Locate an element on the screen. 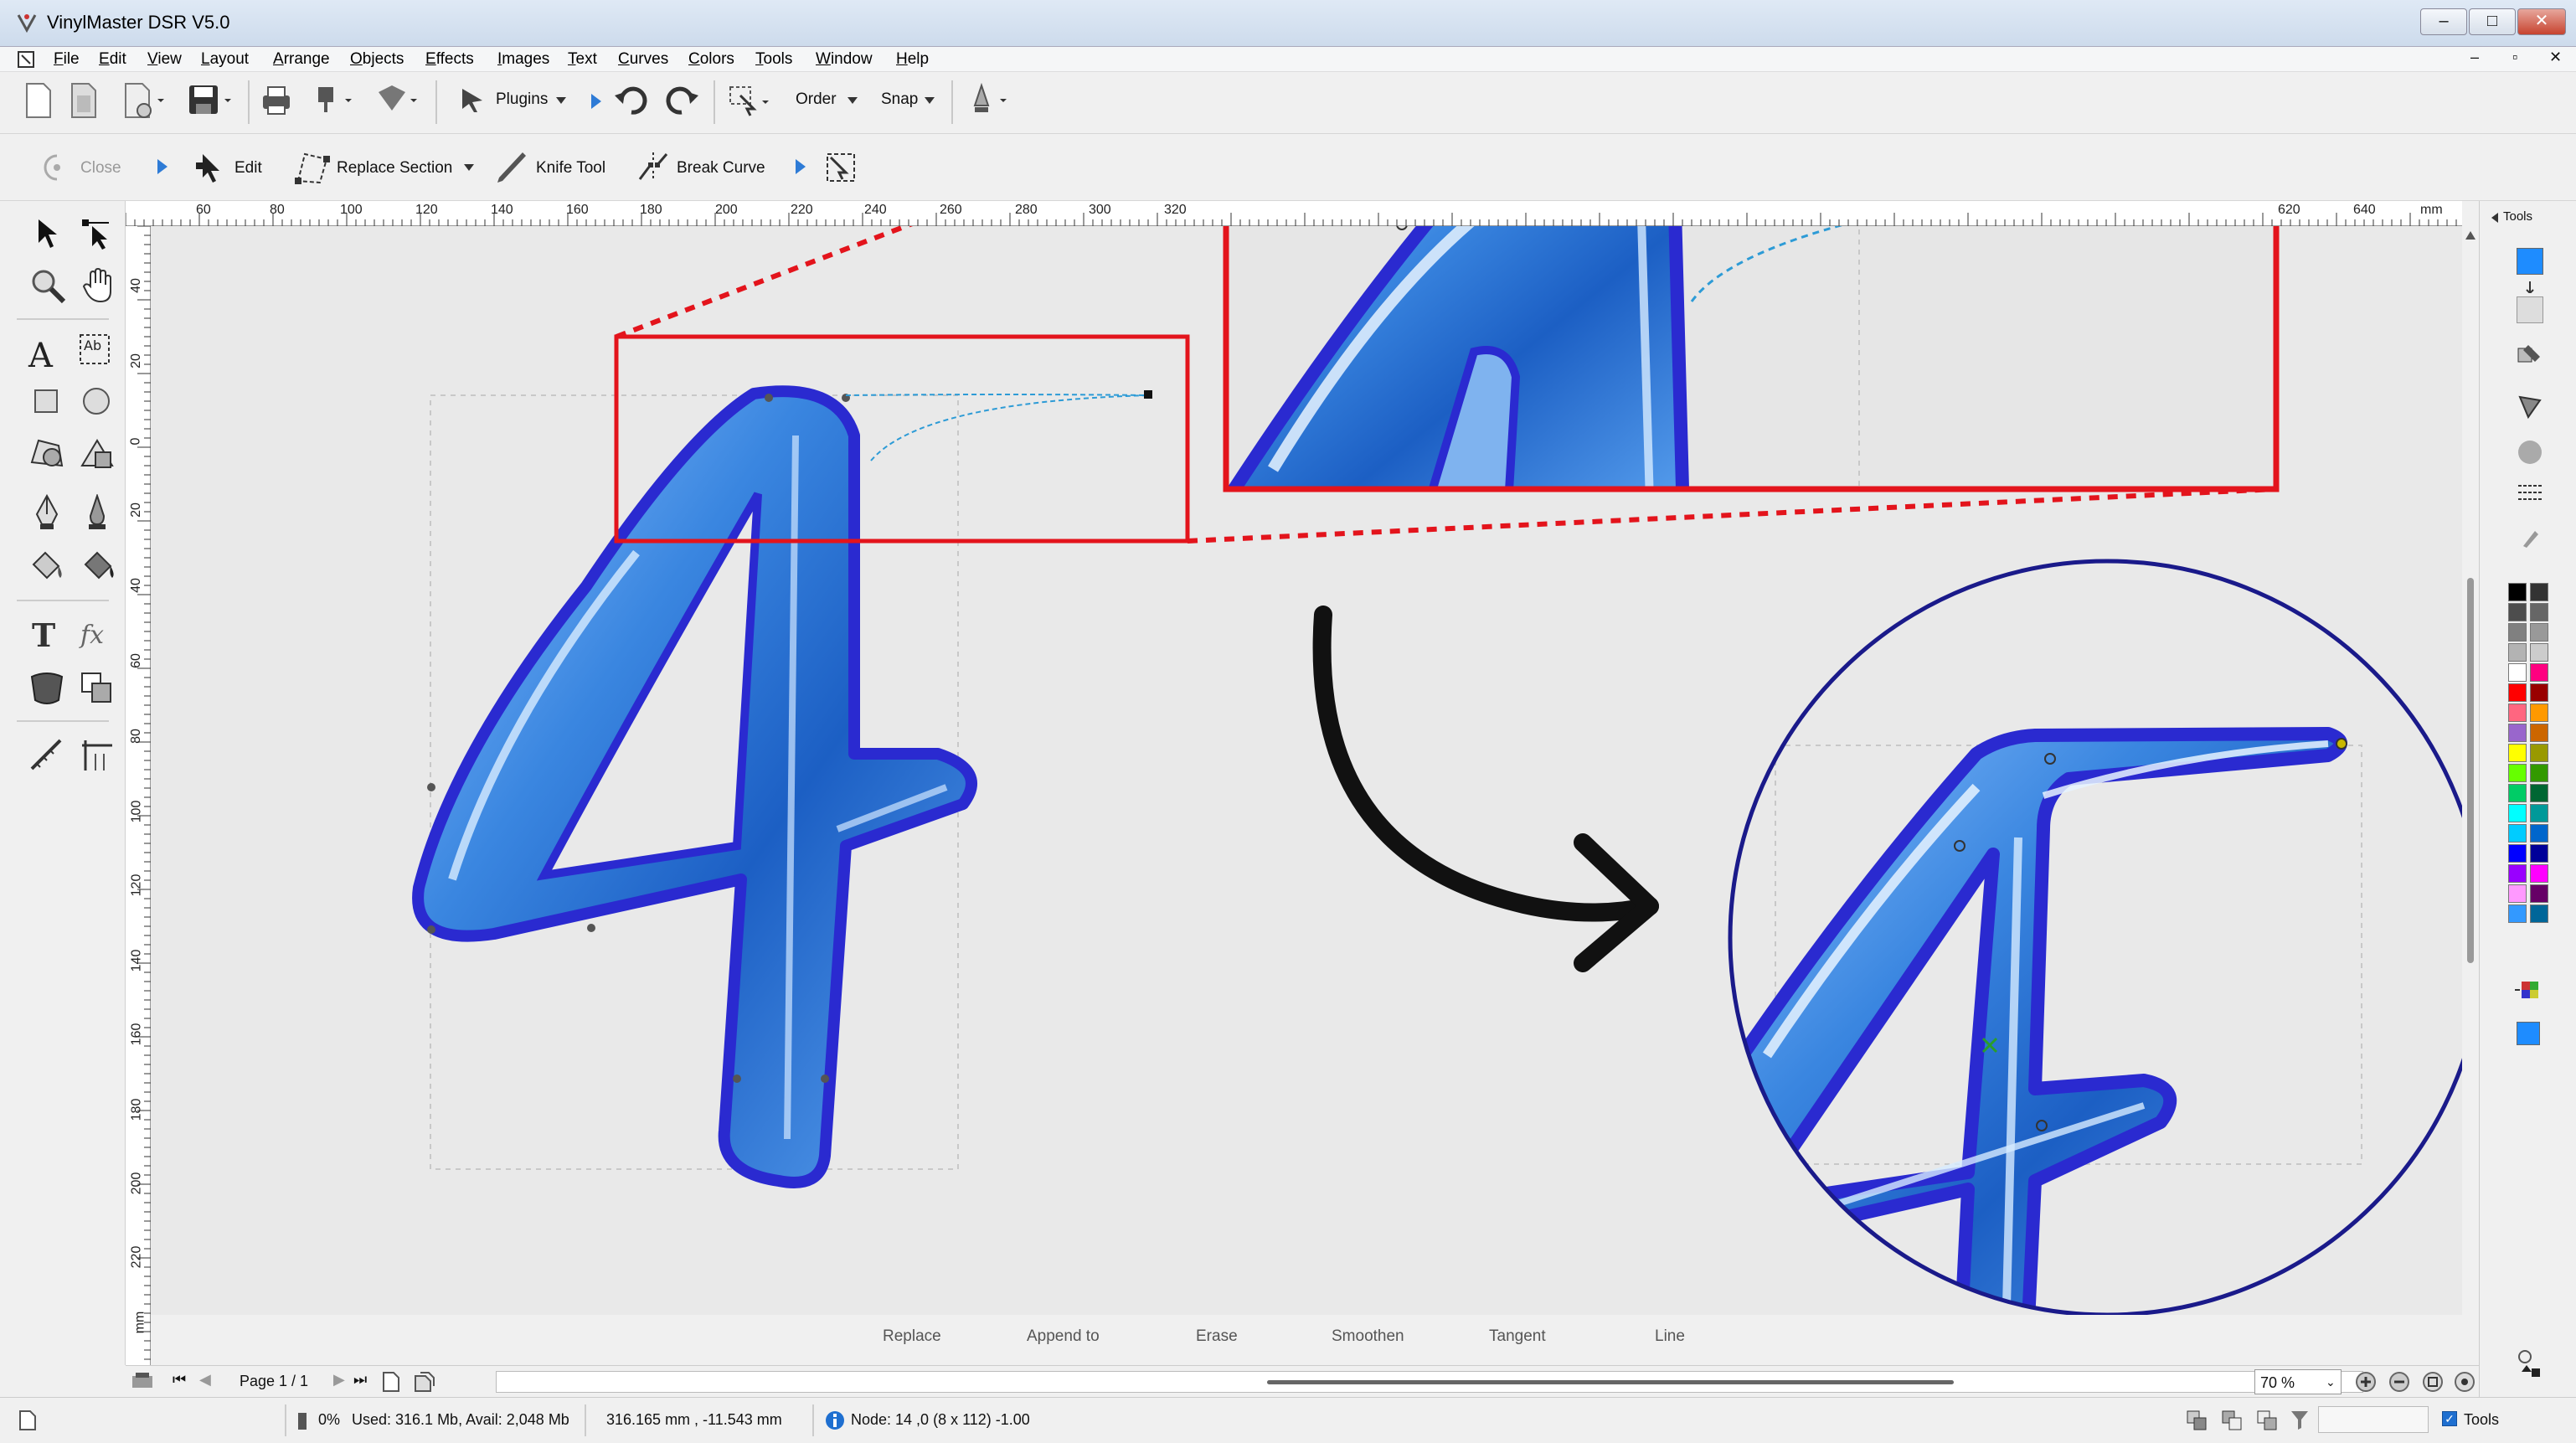  eyedropper-icon is located at coordinates (2530, 407).